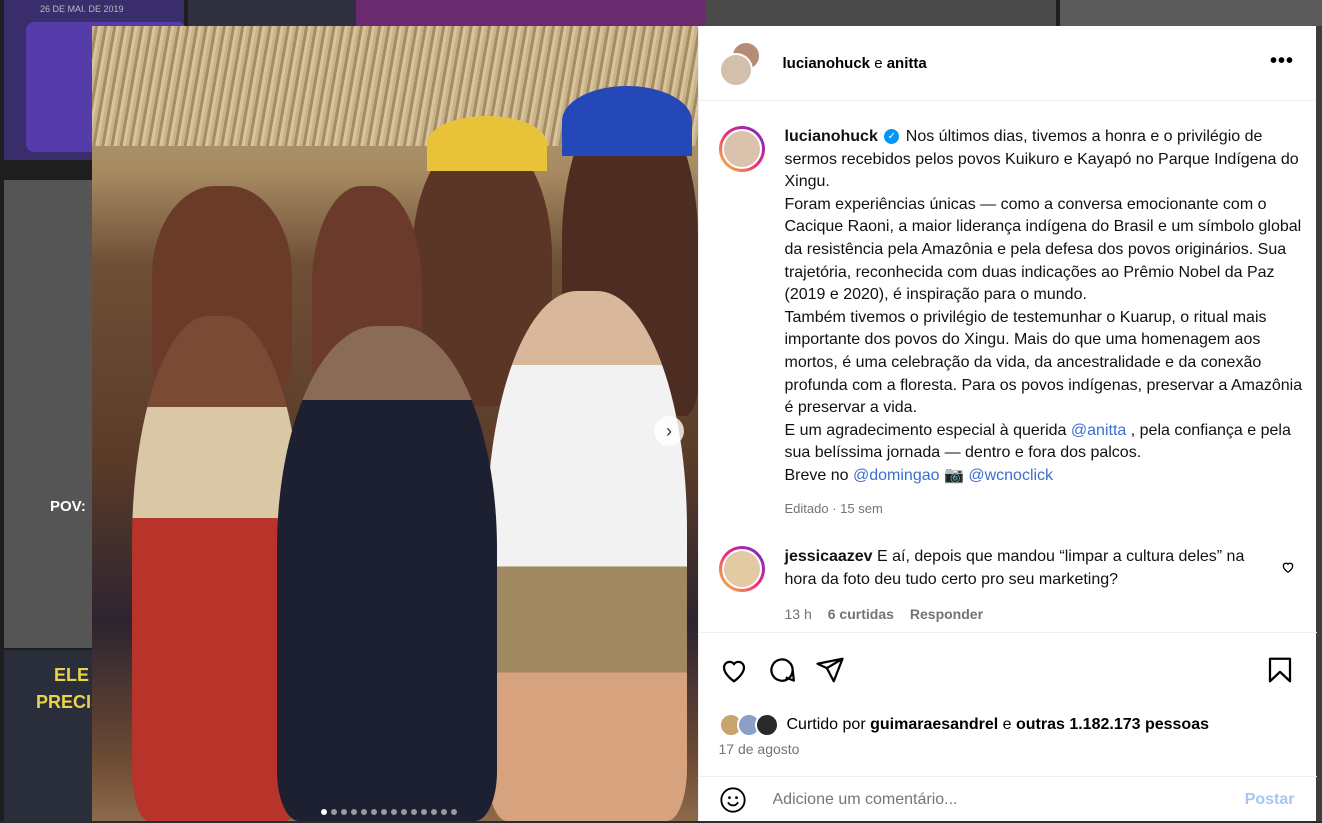 Image resolution: width=1322 pixels, height=823 pixels. Describe the element at coordinates (892, 137) in the screenshot. I see `verified-badge-icon: ✓` at that location.